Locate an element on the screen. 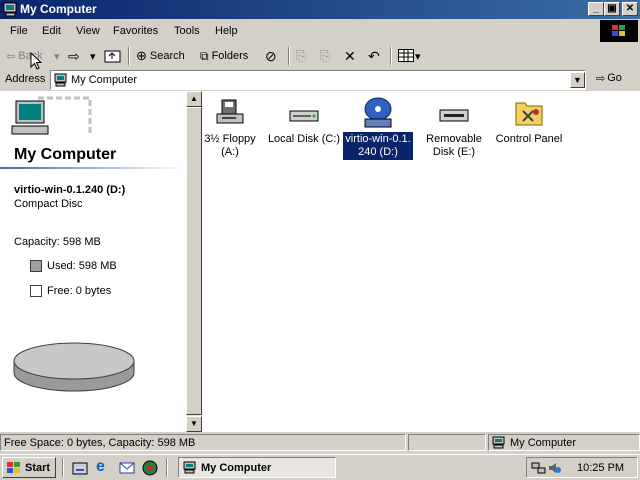 The height and width of the screenshot is (480, 640). folders-icon: ⧉ is located at coordinates (204, 55).